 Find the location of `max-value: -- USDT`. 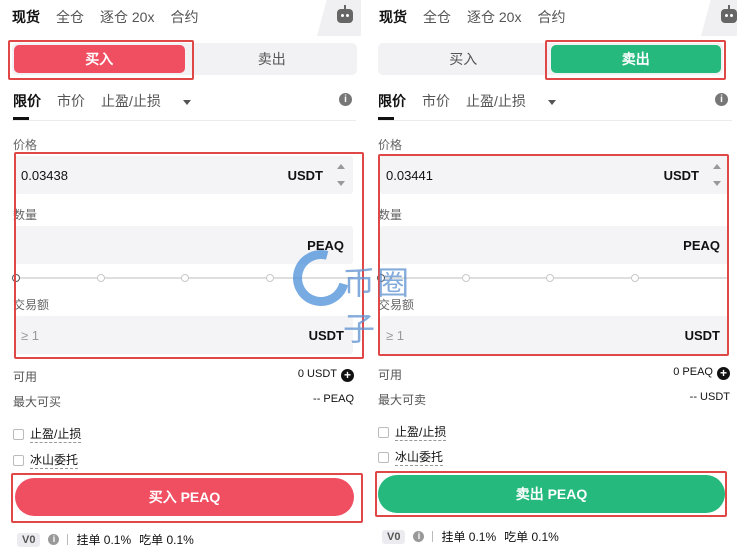

max-value: -- USDT is located at coordinates (709, 397).